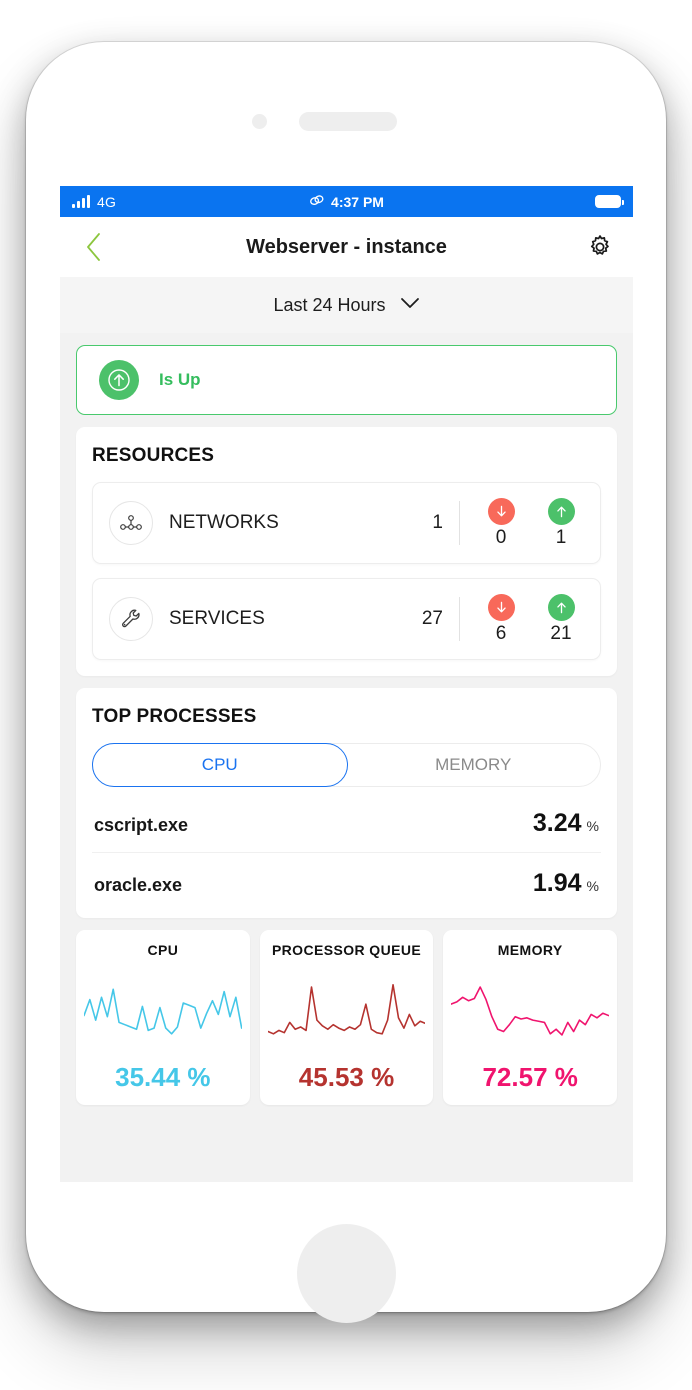  Describe the element at coordinates (557, 883) in the screenshot. I see `process-value: 1.94` at that location.